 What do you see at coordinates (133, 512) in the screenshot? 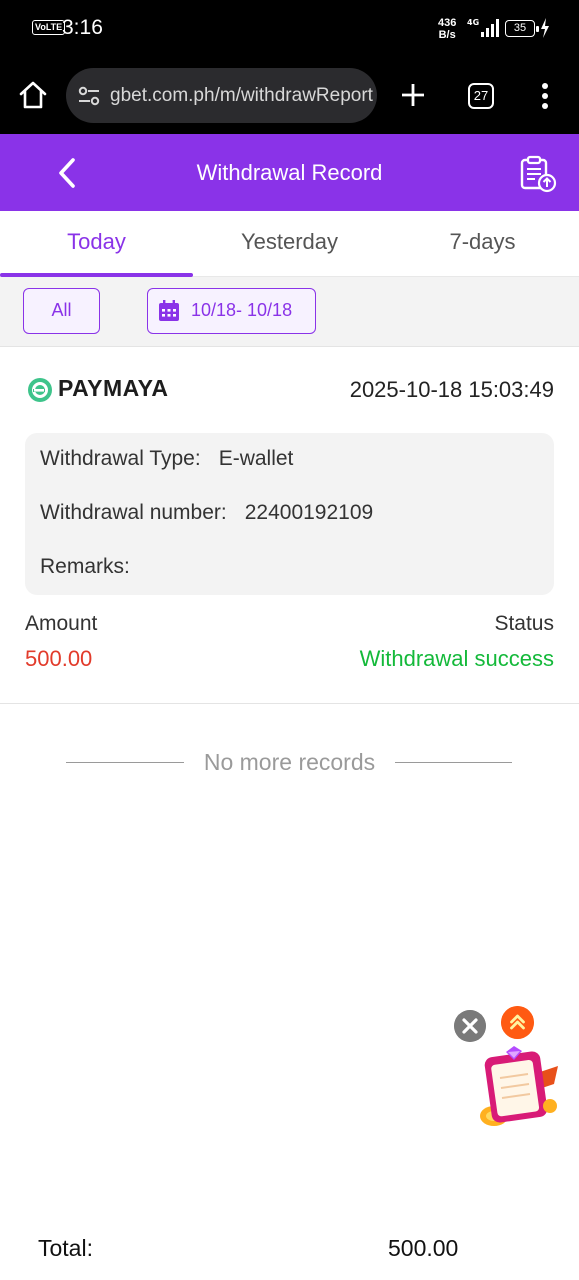
I see `withdrawal-number-label: Withdrawal number:` at bounding box center [133, 512].